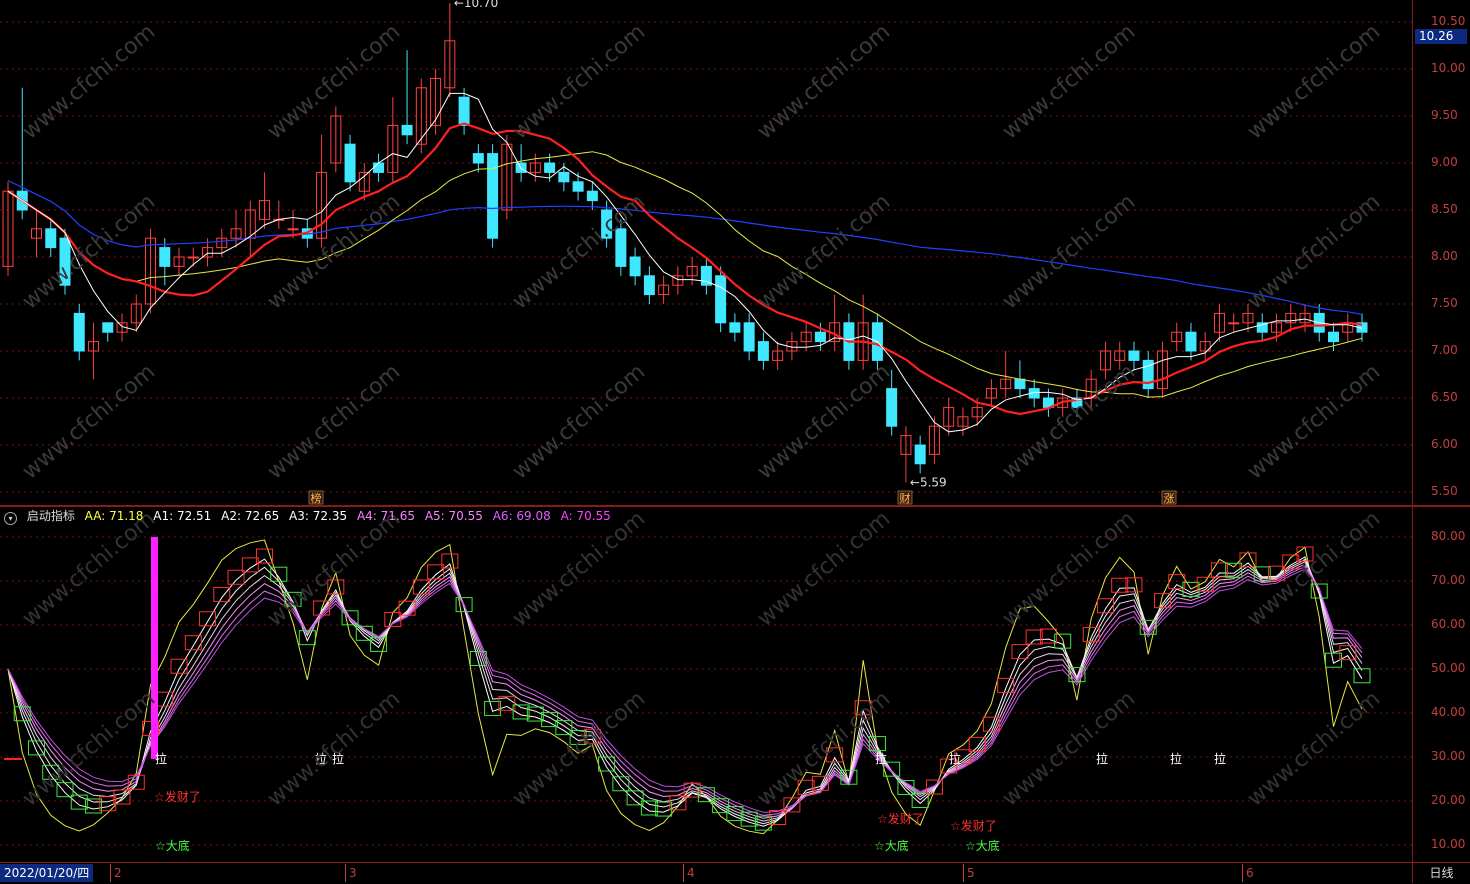 The height and width of the screenshot is (884, 1470). What do you see at coordinates (154, 648) in the screenshot?
I see `signal-bar` at bounding box center [154, 648].